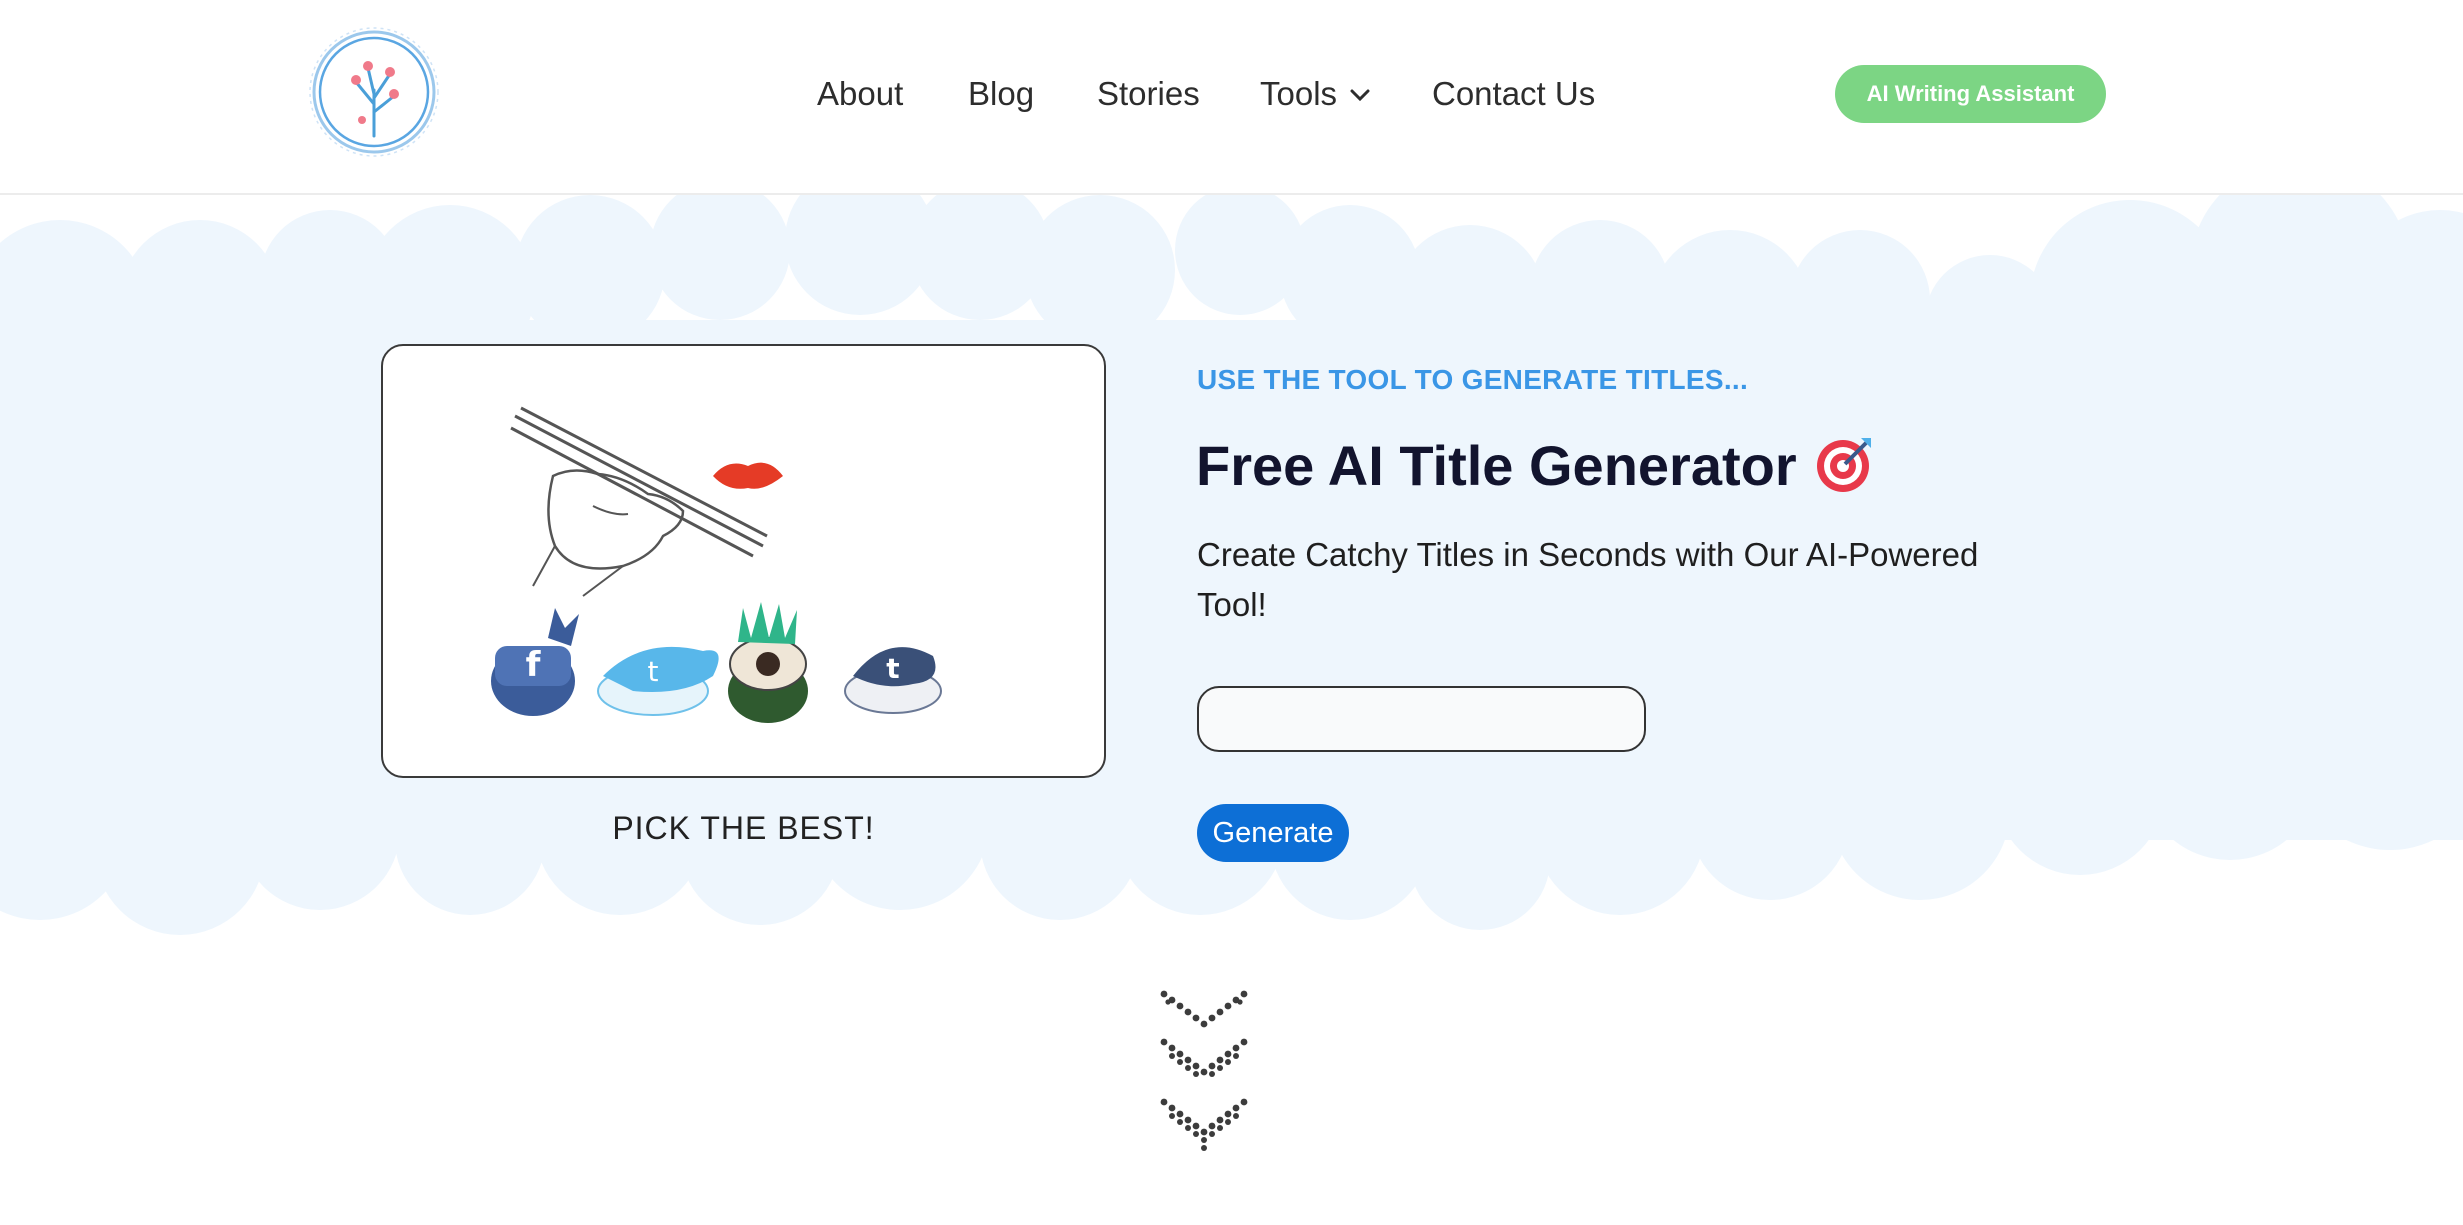 This screenshot has height=1225, width=2463. What do you see at coordinates (534, 665) in the screenshot?
I see `svg-text: f` at bounding box center [534, 665].